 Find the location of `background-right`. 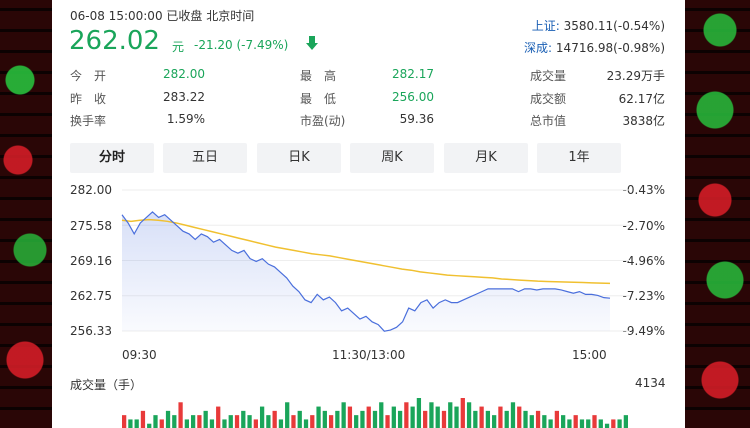

background-right is located at coordinates (717, 214).